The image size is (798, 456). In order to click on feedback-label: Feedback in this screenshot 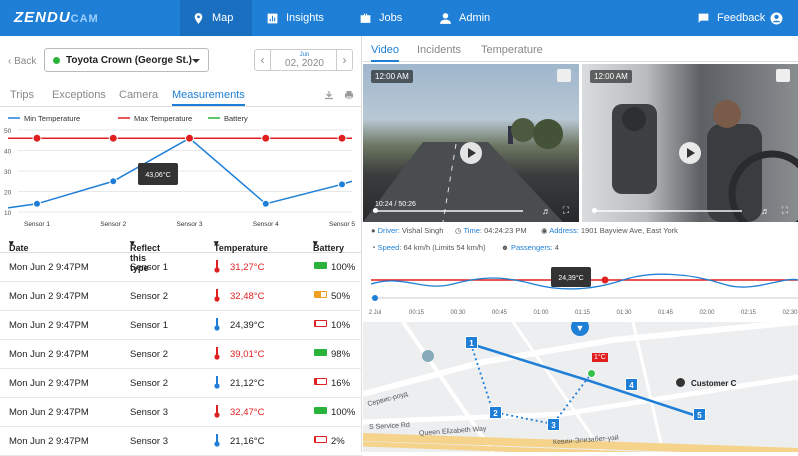, I will do `click(741, 18)`.